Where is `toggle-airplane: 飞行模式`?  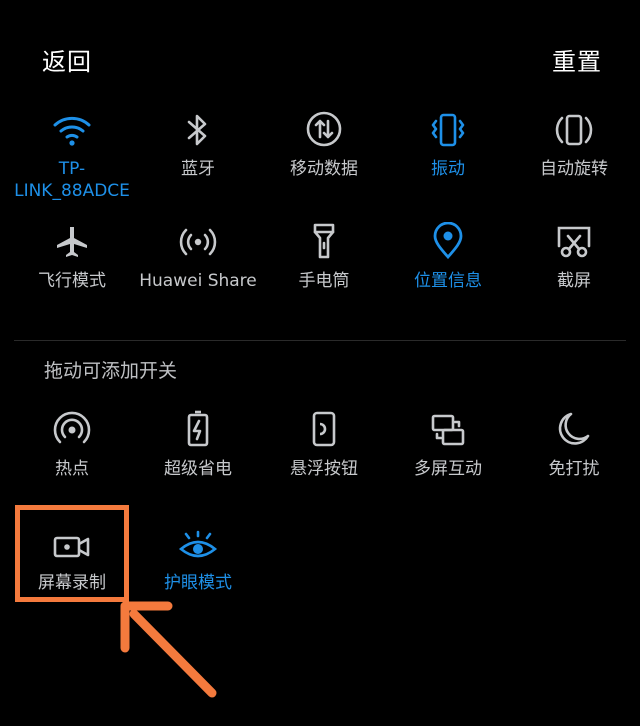
toggle-airplane: 飞行模式 is located at coordinates (72, 254).